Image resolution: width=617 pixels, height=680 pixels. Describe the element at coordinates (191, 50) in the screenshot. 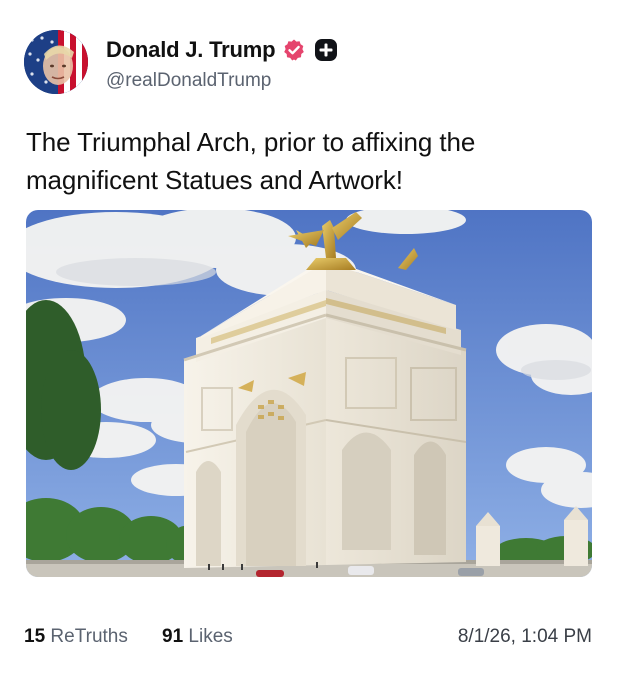

I see `author-name: Donald J. Trump` at that location.